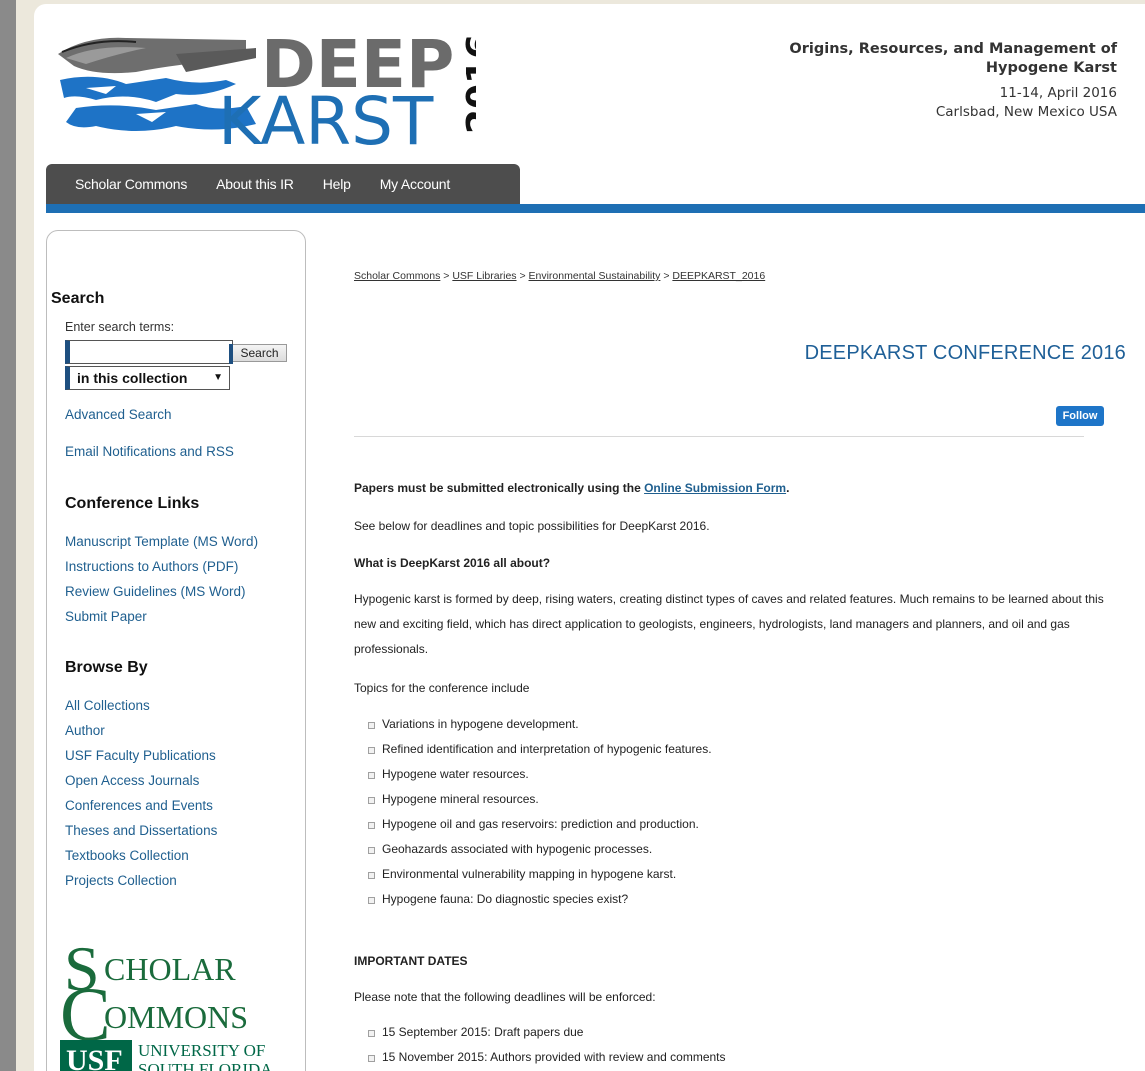  What do you see at coordinates (132, 378) in the screenshot?
I see `search-scope-value: in this collection` at bounding box center [132, 378].